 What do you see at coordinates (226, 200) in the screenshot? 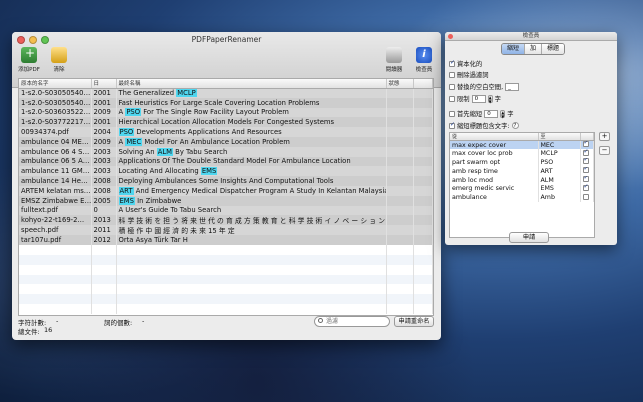
I see `table-row: EMSZ Zimbabwe E… 2005 EMS In Zimbabwe` at bounding box center [226, 200].